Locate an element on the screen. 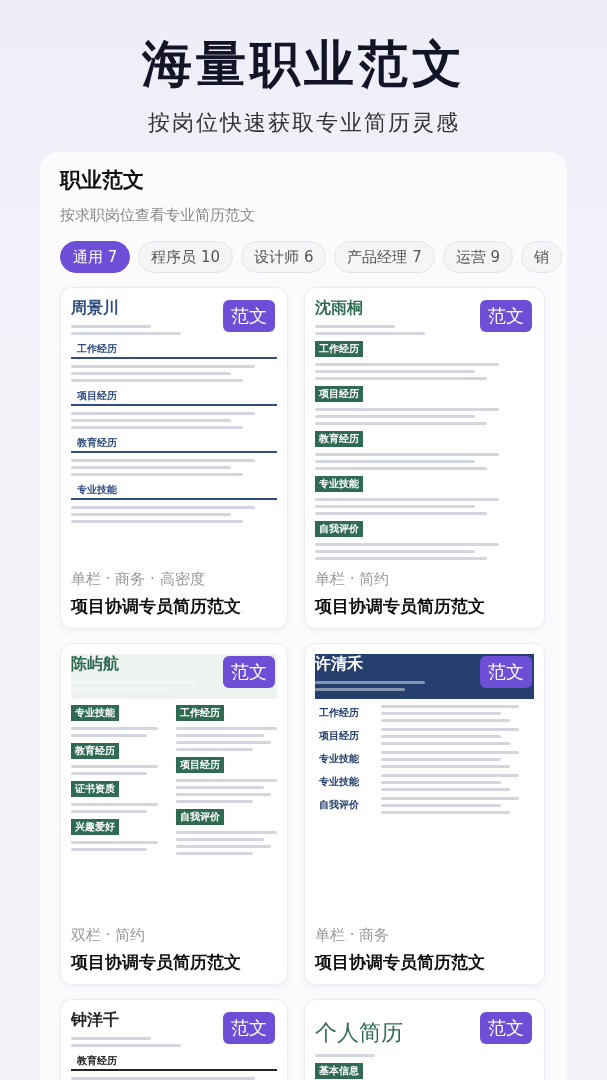  section-heading: 证书资质 is located at coordinates (95, 789).